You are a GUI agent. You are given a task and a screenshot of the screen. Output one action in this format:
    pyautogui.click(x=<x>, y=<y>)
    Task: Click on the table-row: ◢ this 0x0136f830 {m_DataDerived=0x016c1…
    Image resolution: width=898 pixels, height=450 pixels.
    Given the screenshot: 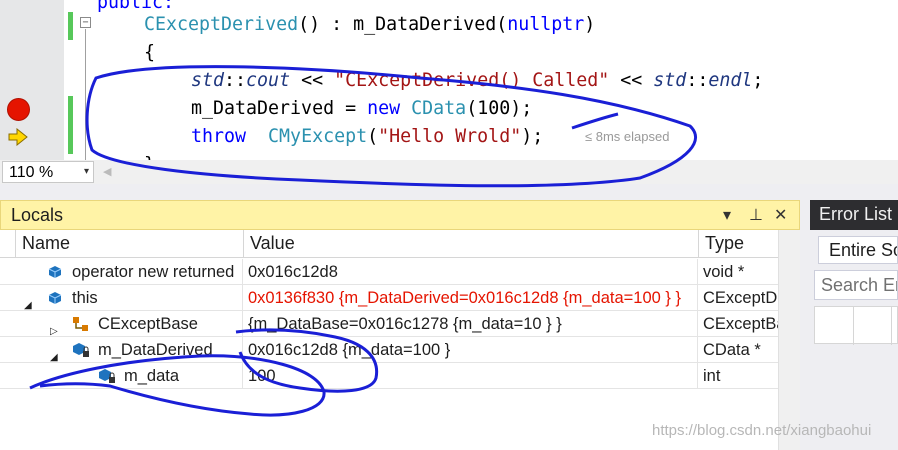 What is the action you would take?
    pyautogui.click(x=389, y=298)
    